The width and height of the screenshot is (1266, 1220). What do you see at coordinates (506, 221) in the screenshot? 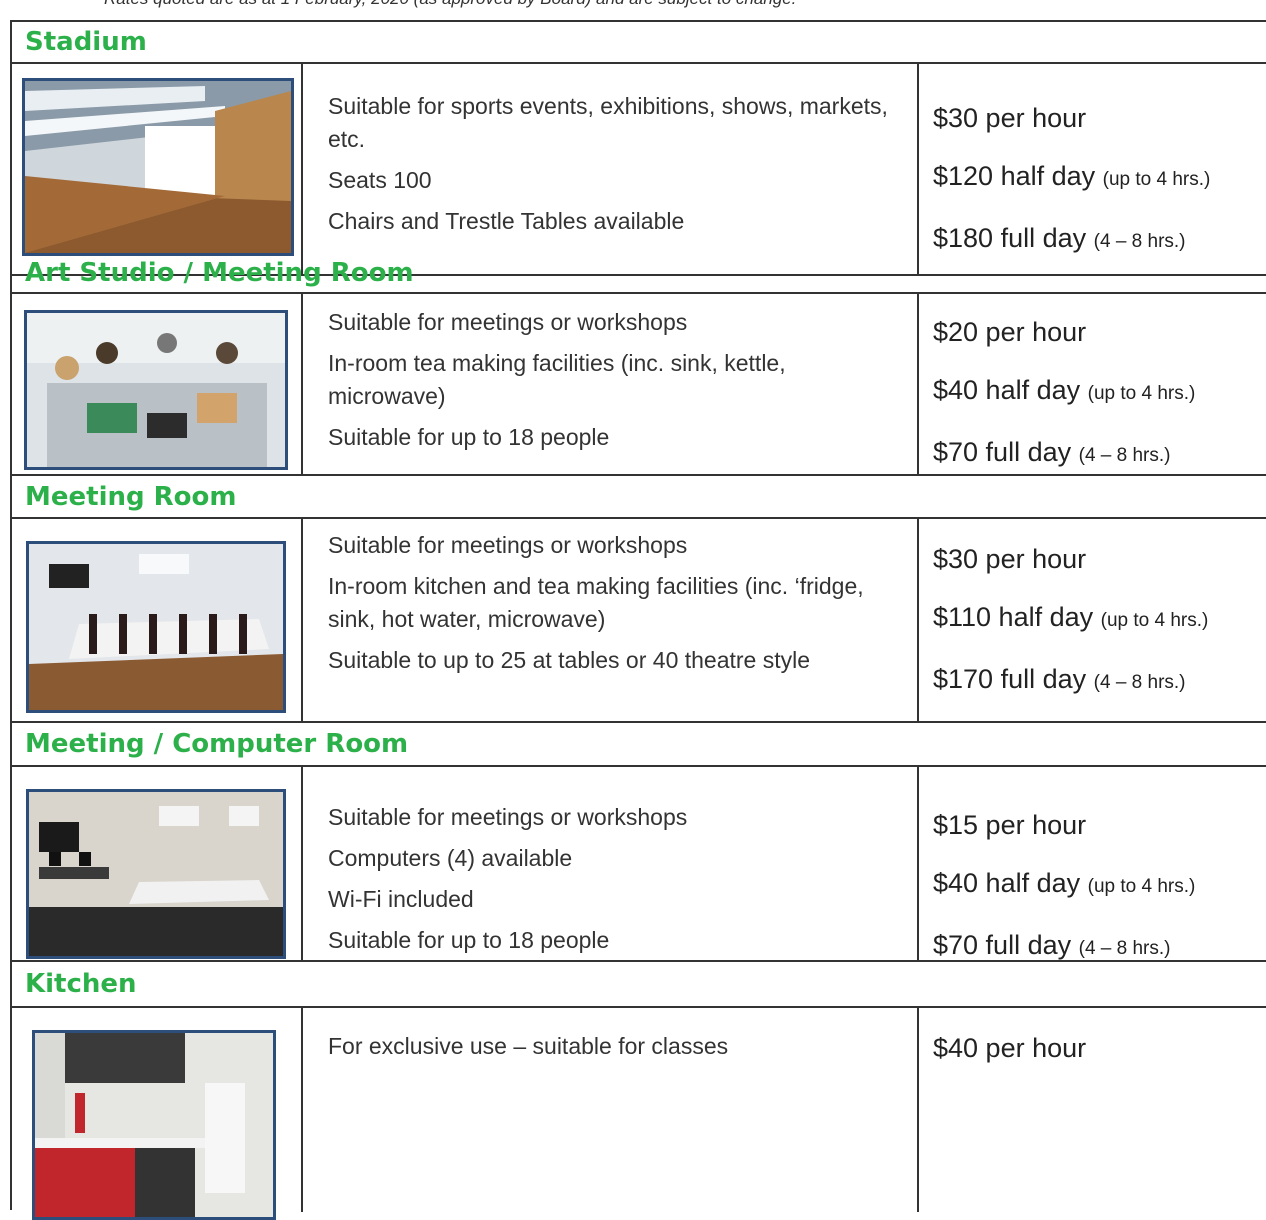
I see `description-line: Chairs and Trestle Tables available` at bounding box center [506, 221].